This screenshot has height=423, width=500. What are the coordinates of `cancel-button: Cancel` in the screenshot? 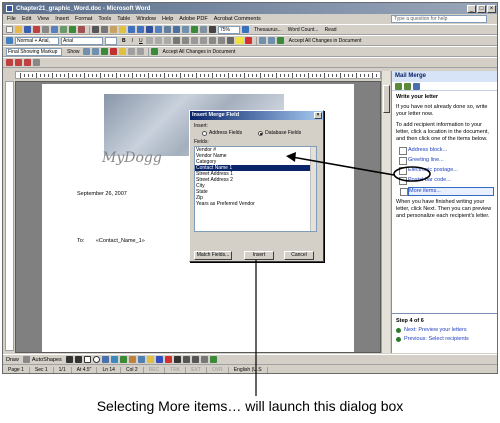 It's located at (299, 255).